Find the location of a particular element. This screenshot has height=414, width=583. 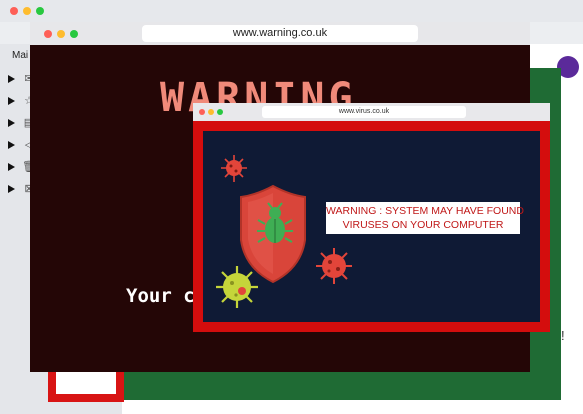

message-line-1: WARNING : SYSTEM MAY HAVE FOUND is located at coordinates (425, 211).